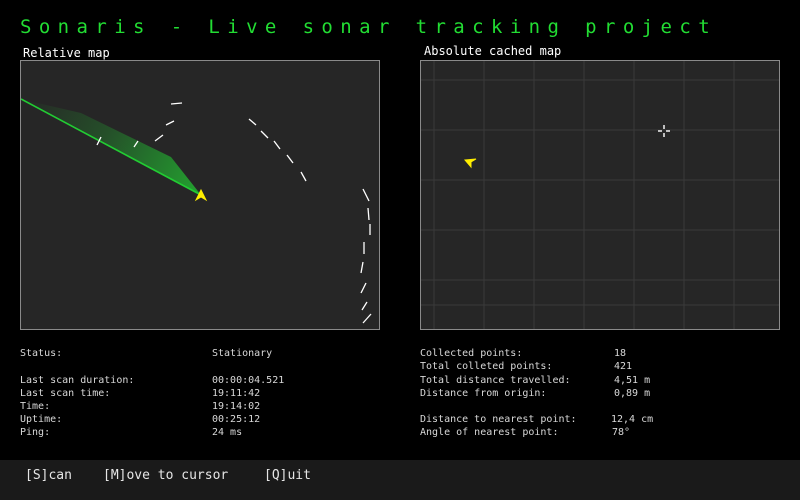 Image resolution: width=800 pixels, height=500 pixels. Describe the element at coordinates (48, 475) in the screenshot. I see `scan-command: [S]can` at that location.